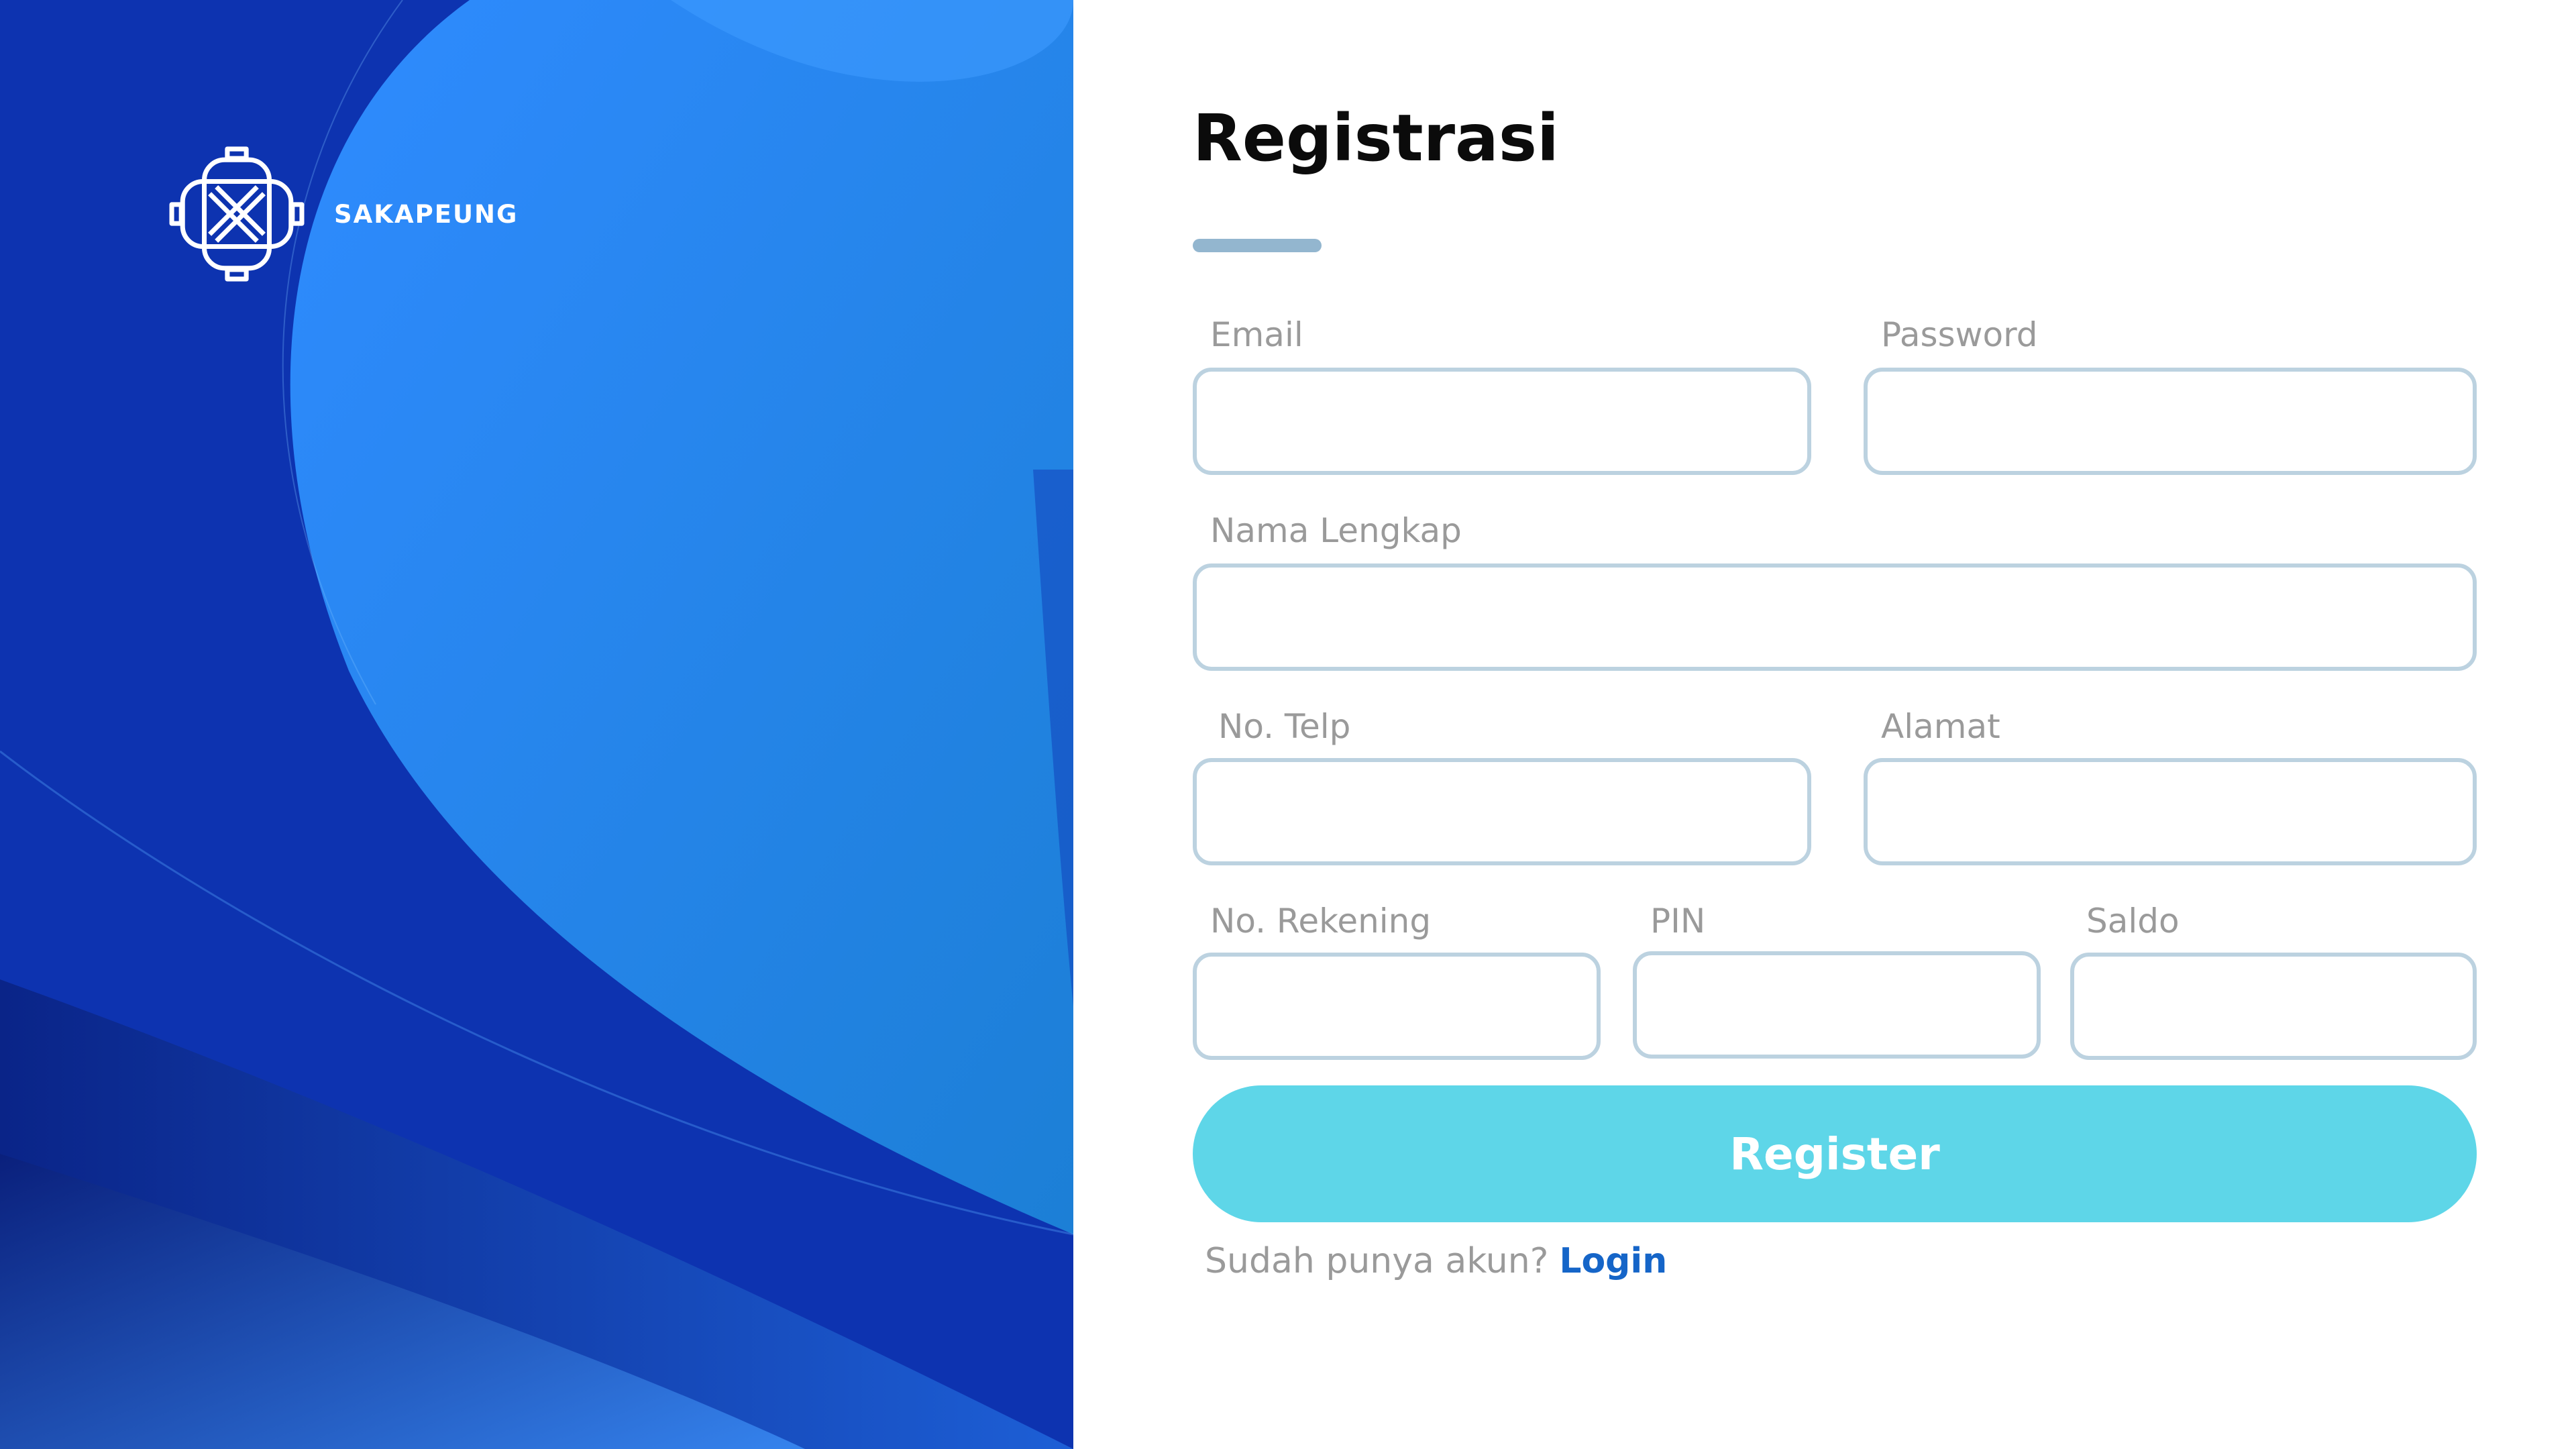  I want to click on no-rekening-field, so click(1397, 1006).